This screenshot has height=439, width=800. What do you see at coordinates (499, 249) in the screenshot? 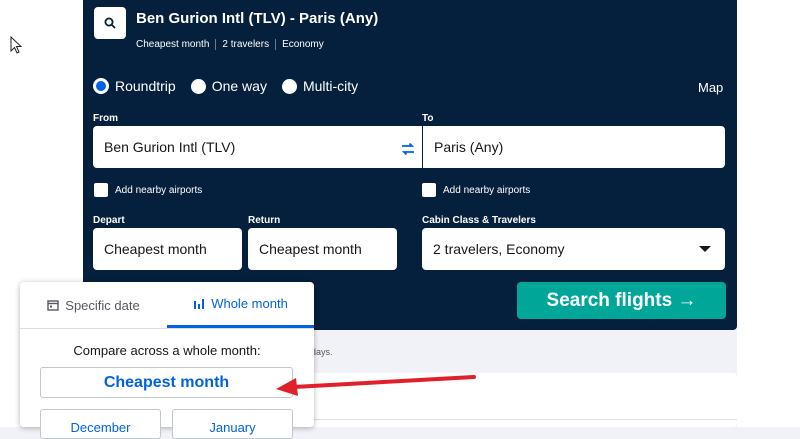
I see `cabin-value: 2 travelers, Economy` at bounding box center [499, 249].